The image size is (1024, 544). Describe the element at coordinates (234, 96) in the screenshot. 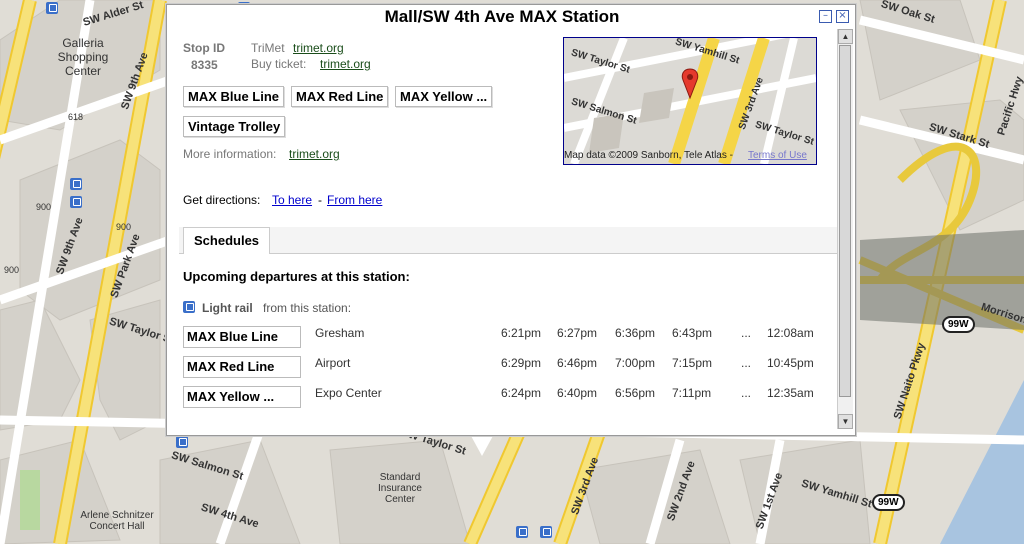

I see `route-button-blue: MAX Blue Line` at that location.